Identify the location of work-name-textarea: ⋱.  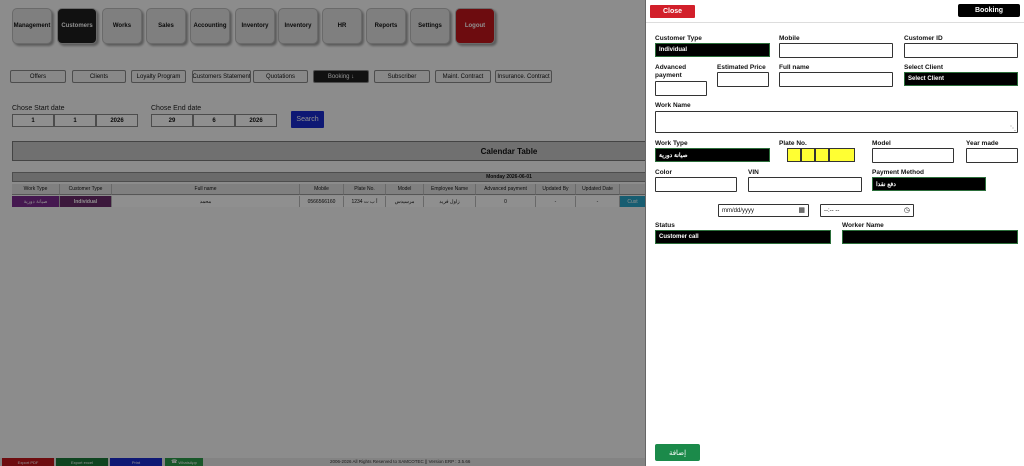
(836, 122).